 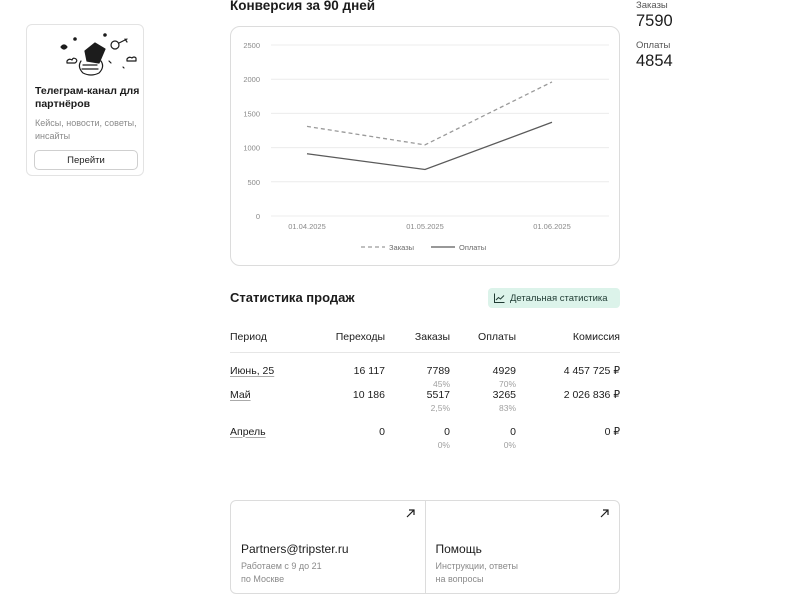 I want to click on orders-cell: 7789 45%, so click(x=417, y=371).